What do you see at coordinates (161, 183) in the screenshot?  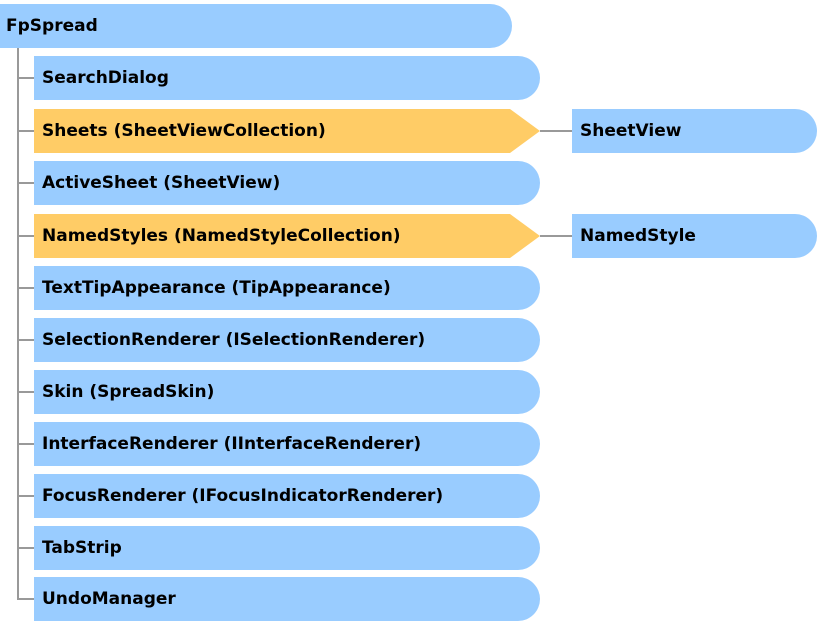 I see `node-label: ActiveSheet (SheetView)` at bounding box center [161, 183].